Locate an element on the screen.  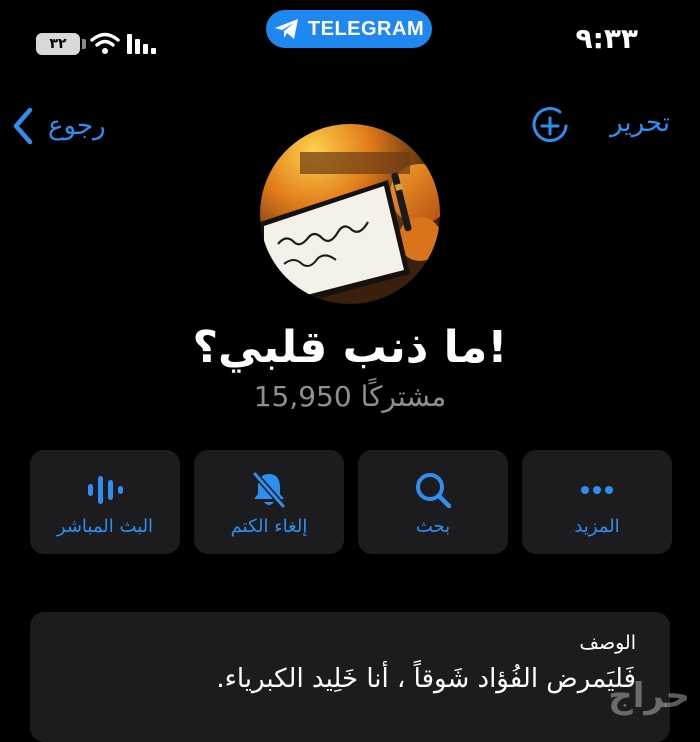
live-stream-button: البث المباشر is located at coordinates (105, 502).